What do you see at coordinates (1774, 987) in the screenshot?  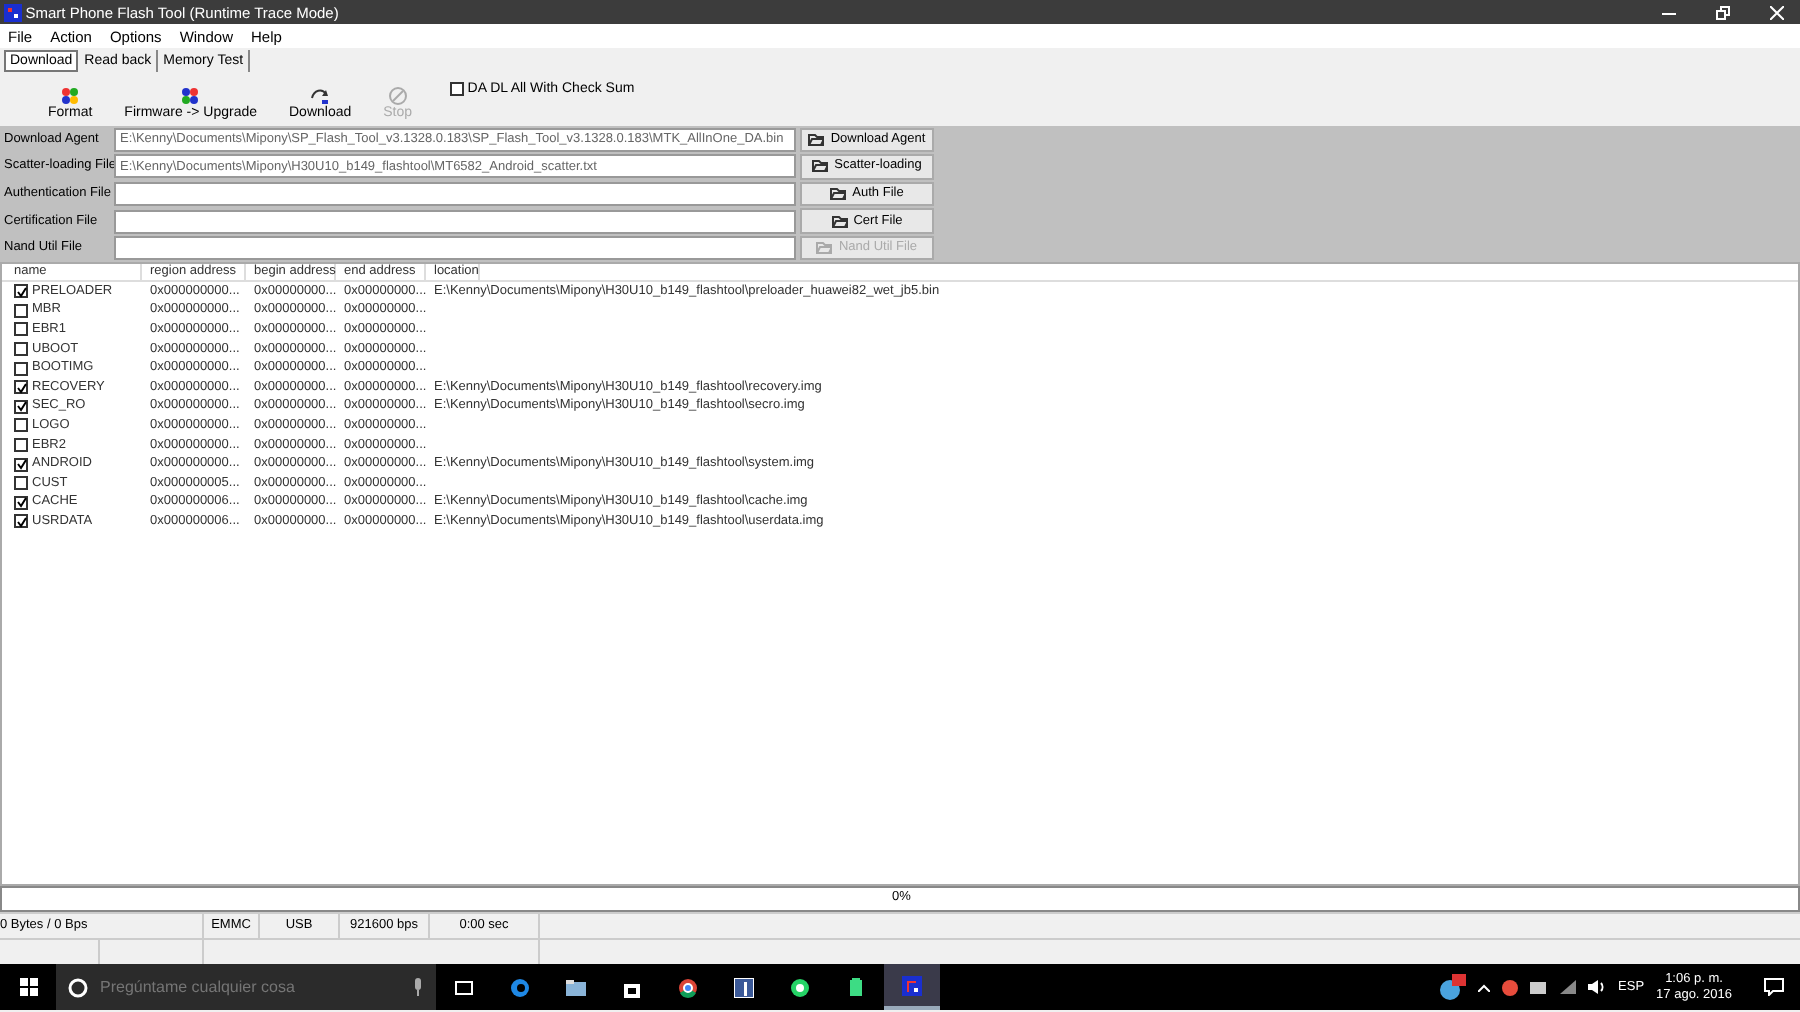 I see `notifications-icon` at bounding box center [1774, 987].